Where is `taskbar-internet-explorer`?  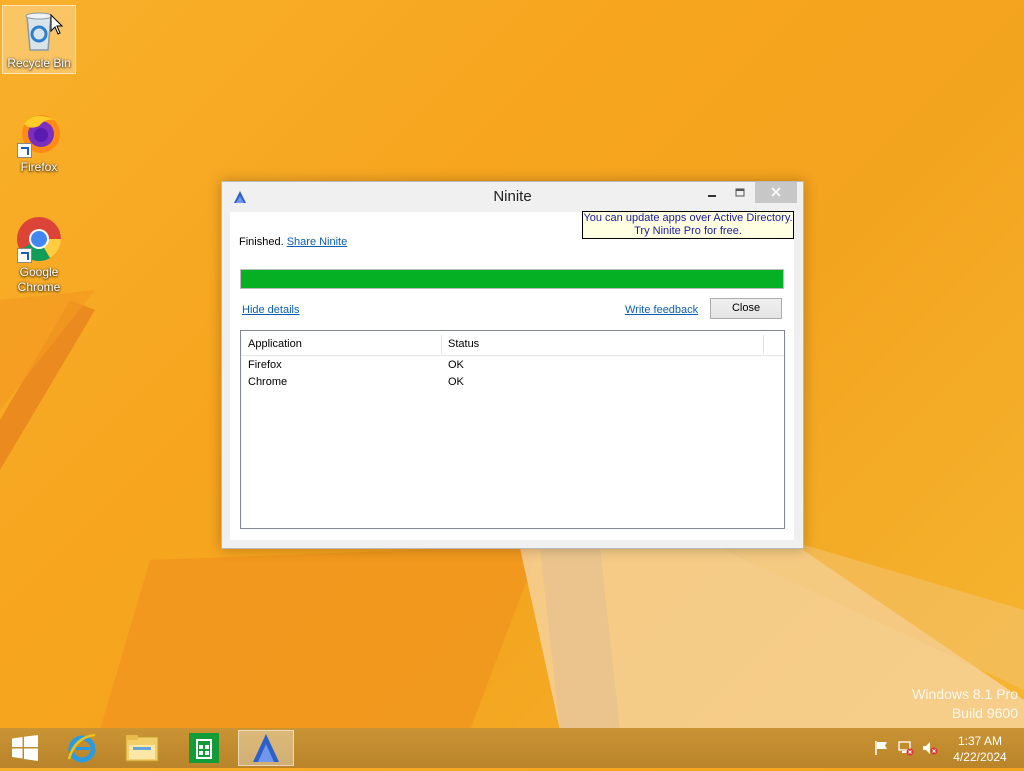
taskbar-internet-explorer is located at coordinates (82, 748).